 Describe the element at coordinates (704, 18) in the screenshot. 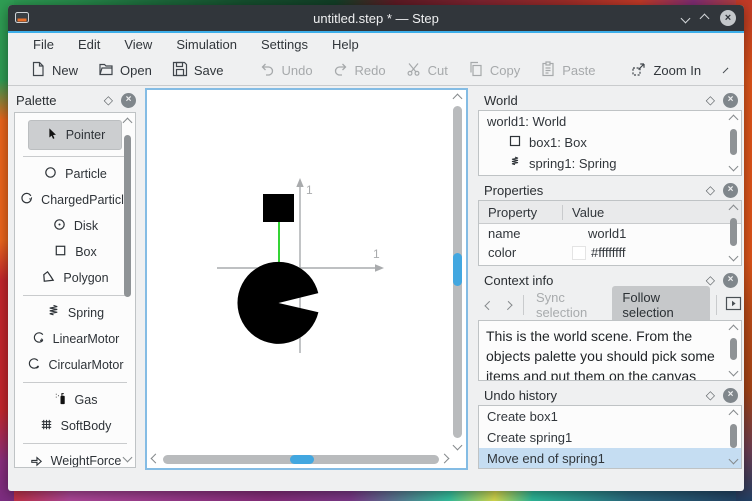

I see `maximize-icon` at that location.